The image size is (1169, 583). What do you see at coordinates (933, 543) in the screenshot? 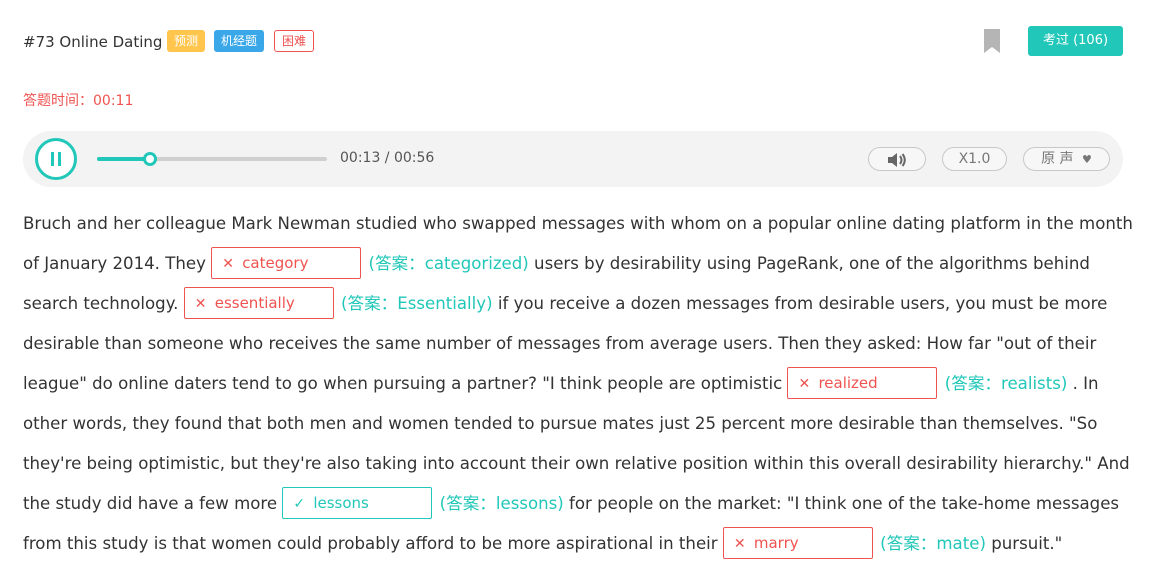
I see `answer-key-5: (答案：mate)` at bounding box center [933, 543].